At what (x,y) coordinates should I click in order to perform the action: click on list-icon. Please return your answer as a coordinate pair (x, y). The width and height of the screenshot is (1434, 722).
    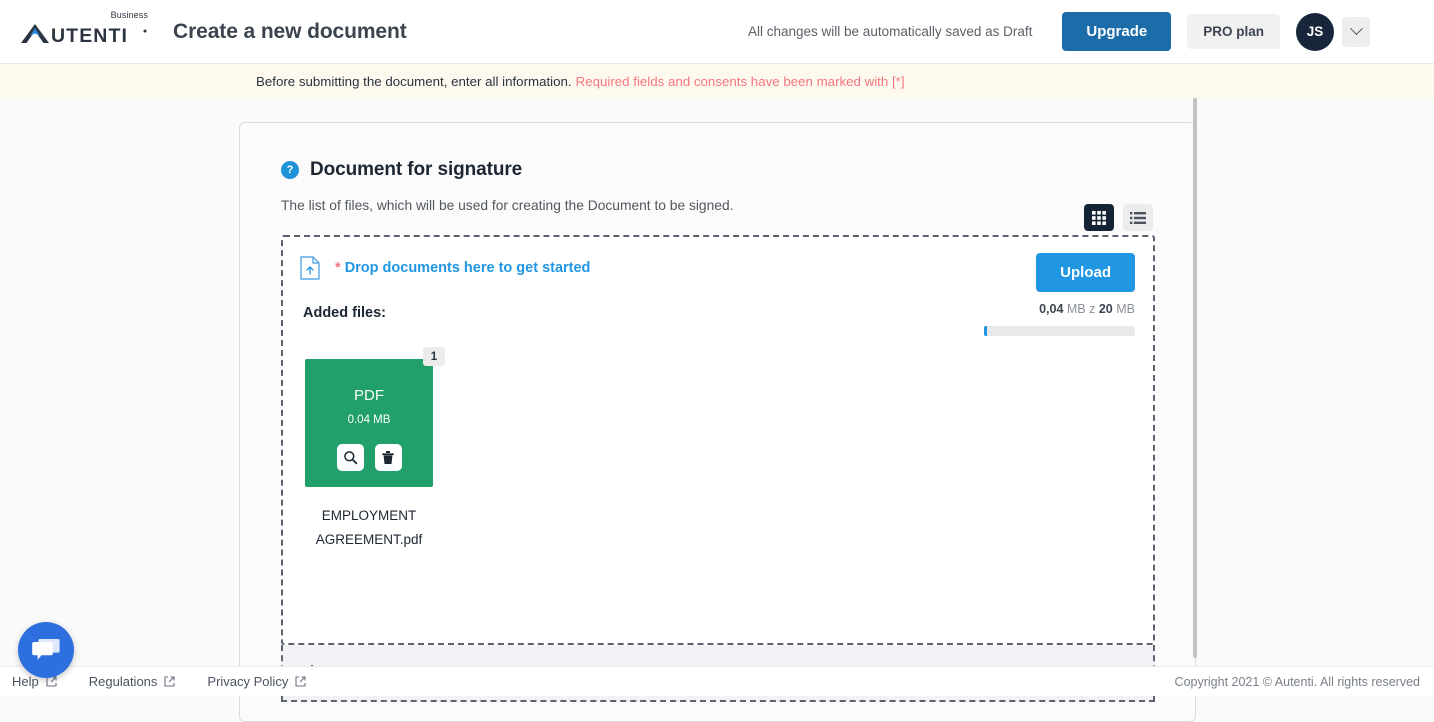
    Looking at the image, I should click on (1138, 217).